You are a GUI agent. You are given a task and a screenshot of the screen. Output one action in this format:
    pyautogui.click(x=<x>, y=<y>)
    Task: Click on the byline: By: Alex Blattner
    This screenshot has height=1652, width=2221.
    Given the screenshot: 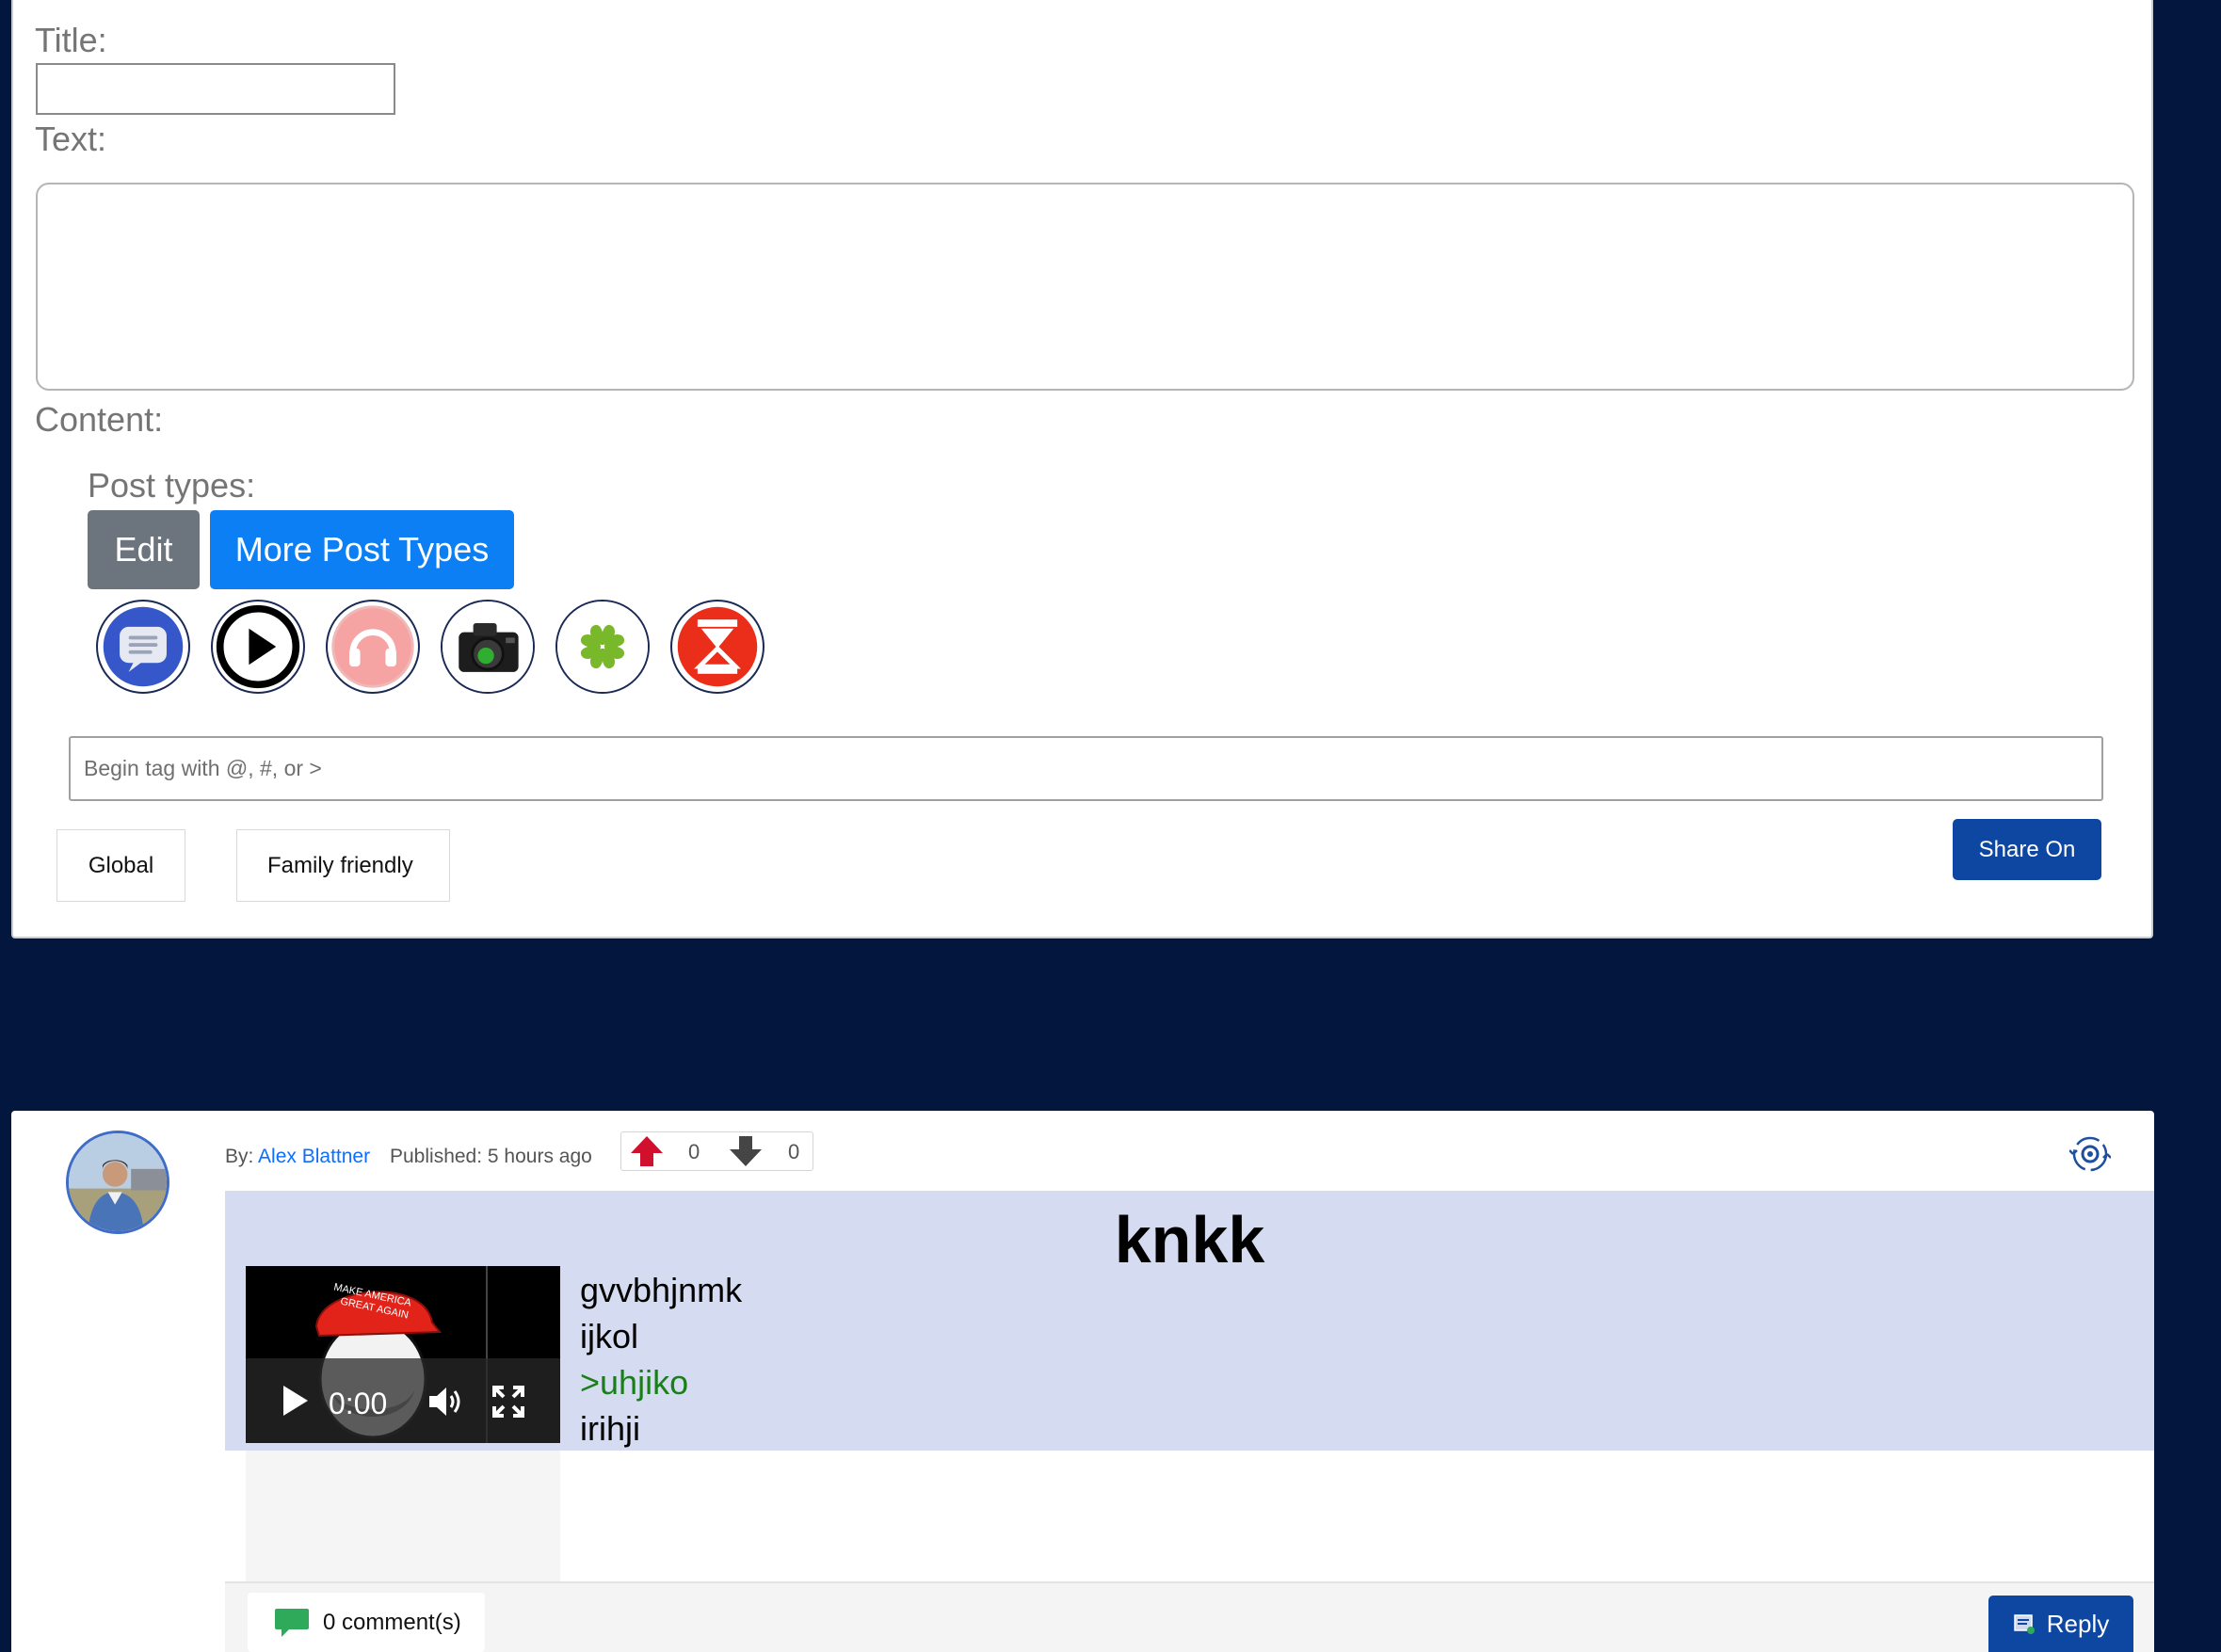 What is the action you would take?
    pyautogui.click(x=297, y=1157)
    